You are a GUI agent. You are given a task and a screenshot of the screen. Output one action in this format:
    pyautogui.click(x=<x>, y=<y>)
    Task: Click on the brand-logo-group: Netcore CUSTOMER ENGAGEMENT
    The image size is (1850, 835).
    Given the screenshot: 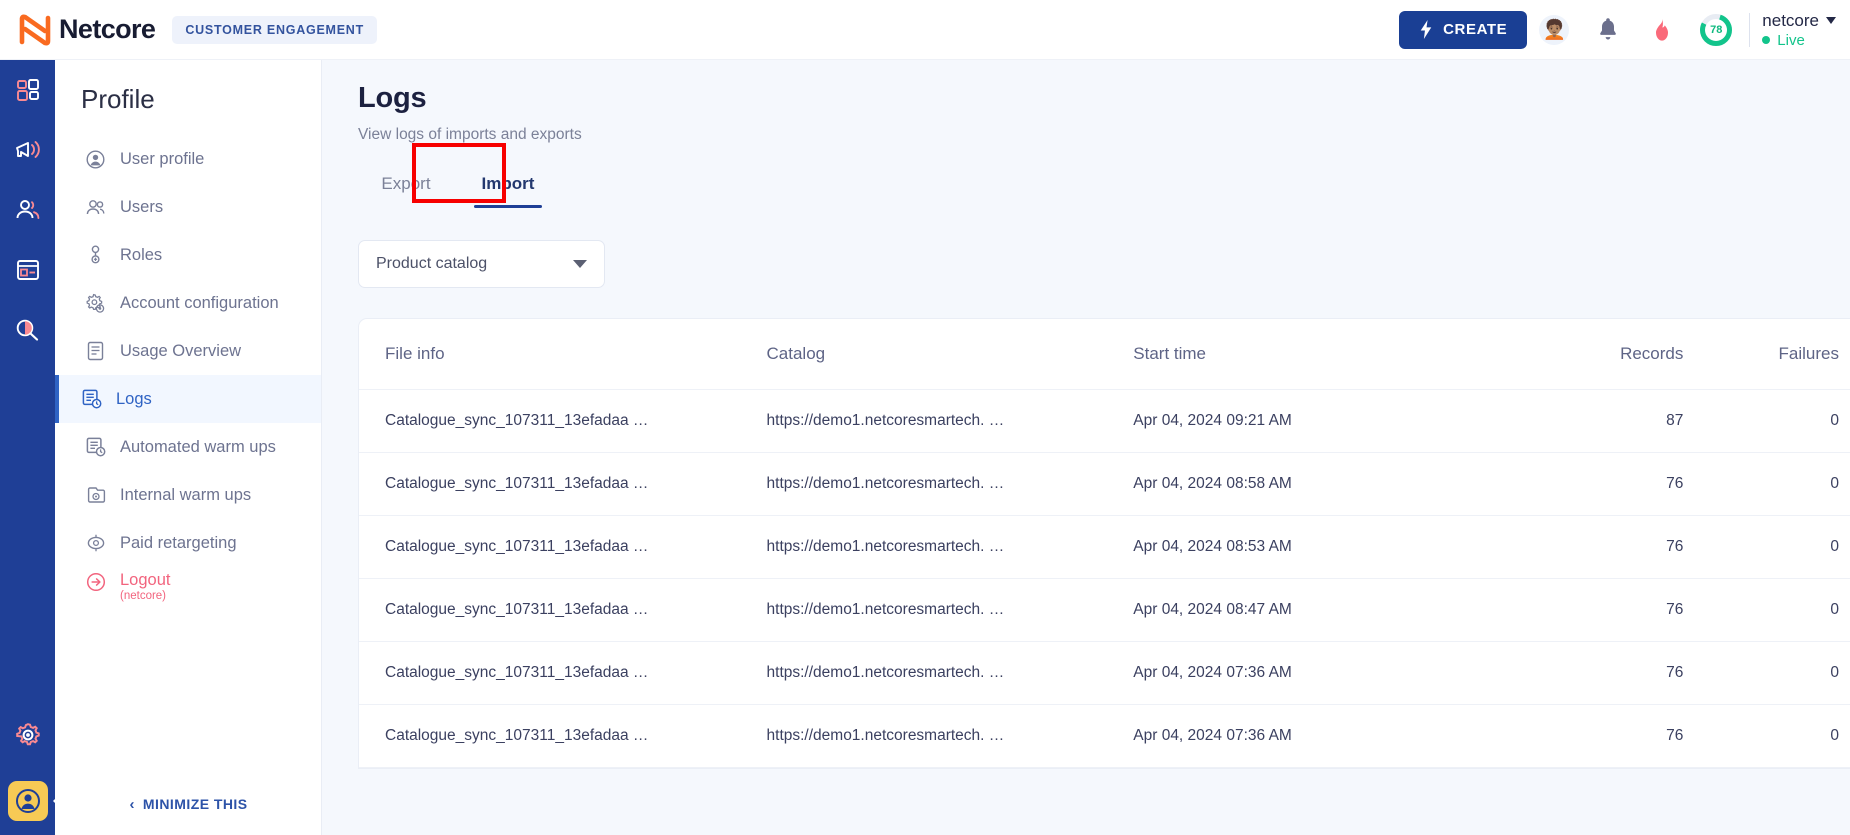 What is the action you would take?
    pyautogui.click(x=197, y=29)
    